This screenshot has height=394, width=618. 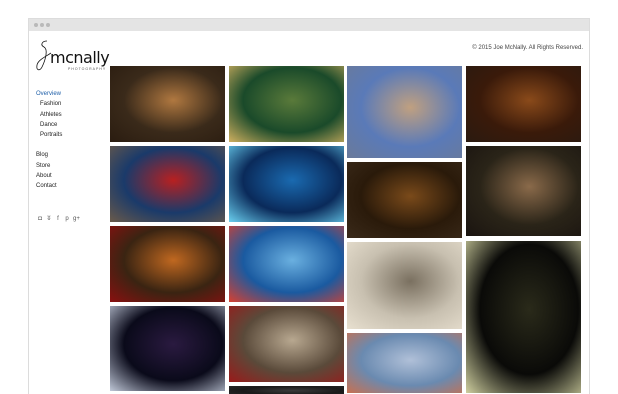 I want to click on nav-item-fashion: Fashion, so click(x=72, y=104).